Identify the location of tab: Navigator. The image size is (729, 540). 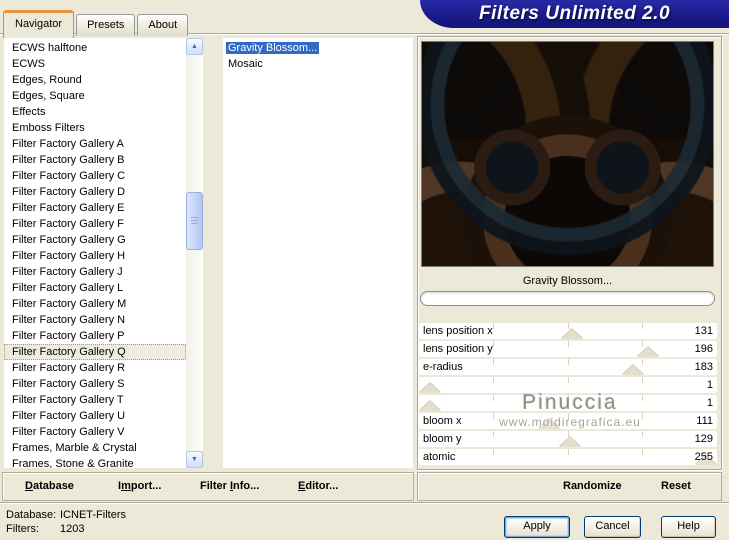
(39, 24).